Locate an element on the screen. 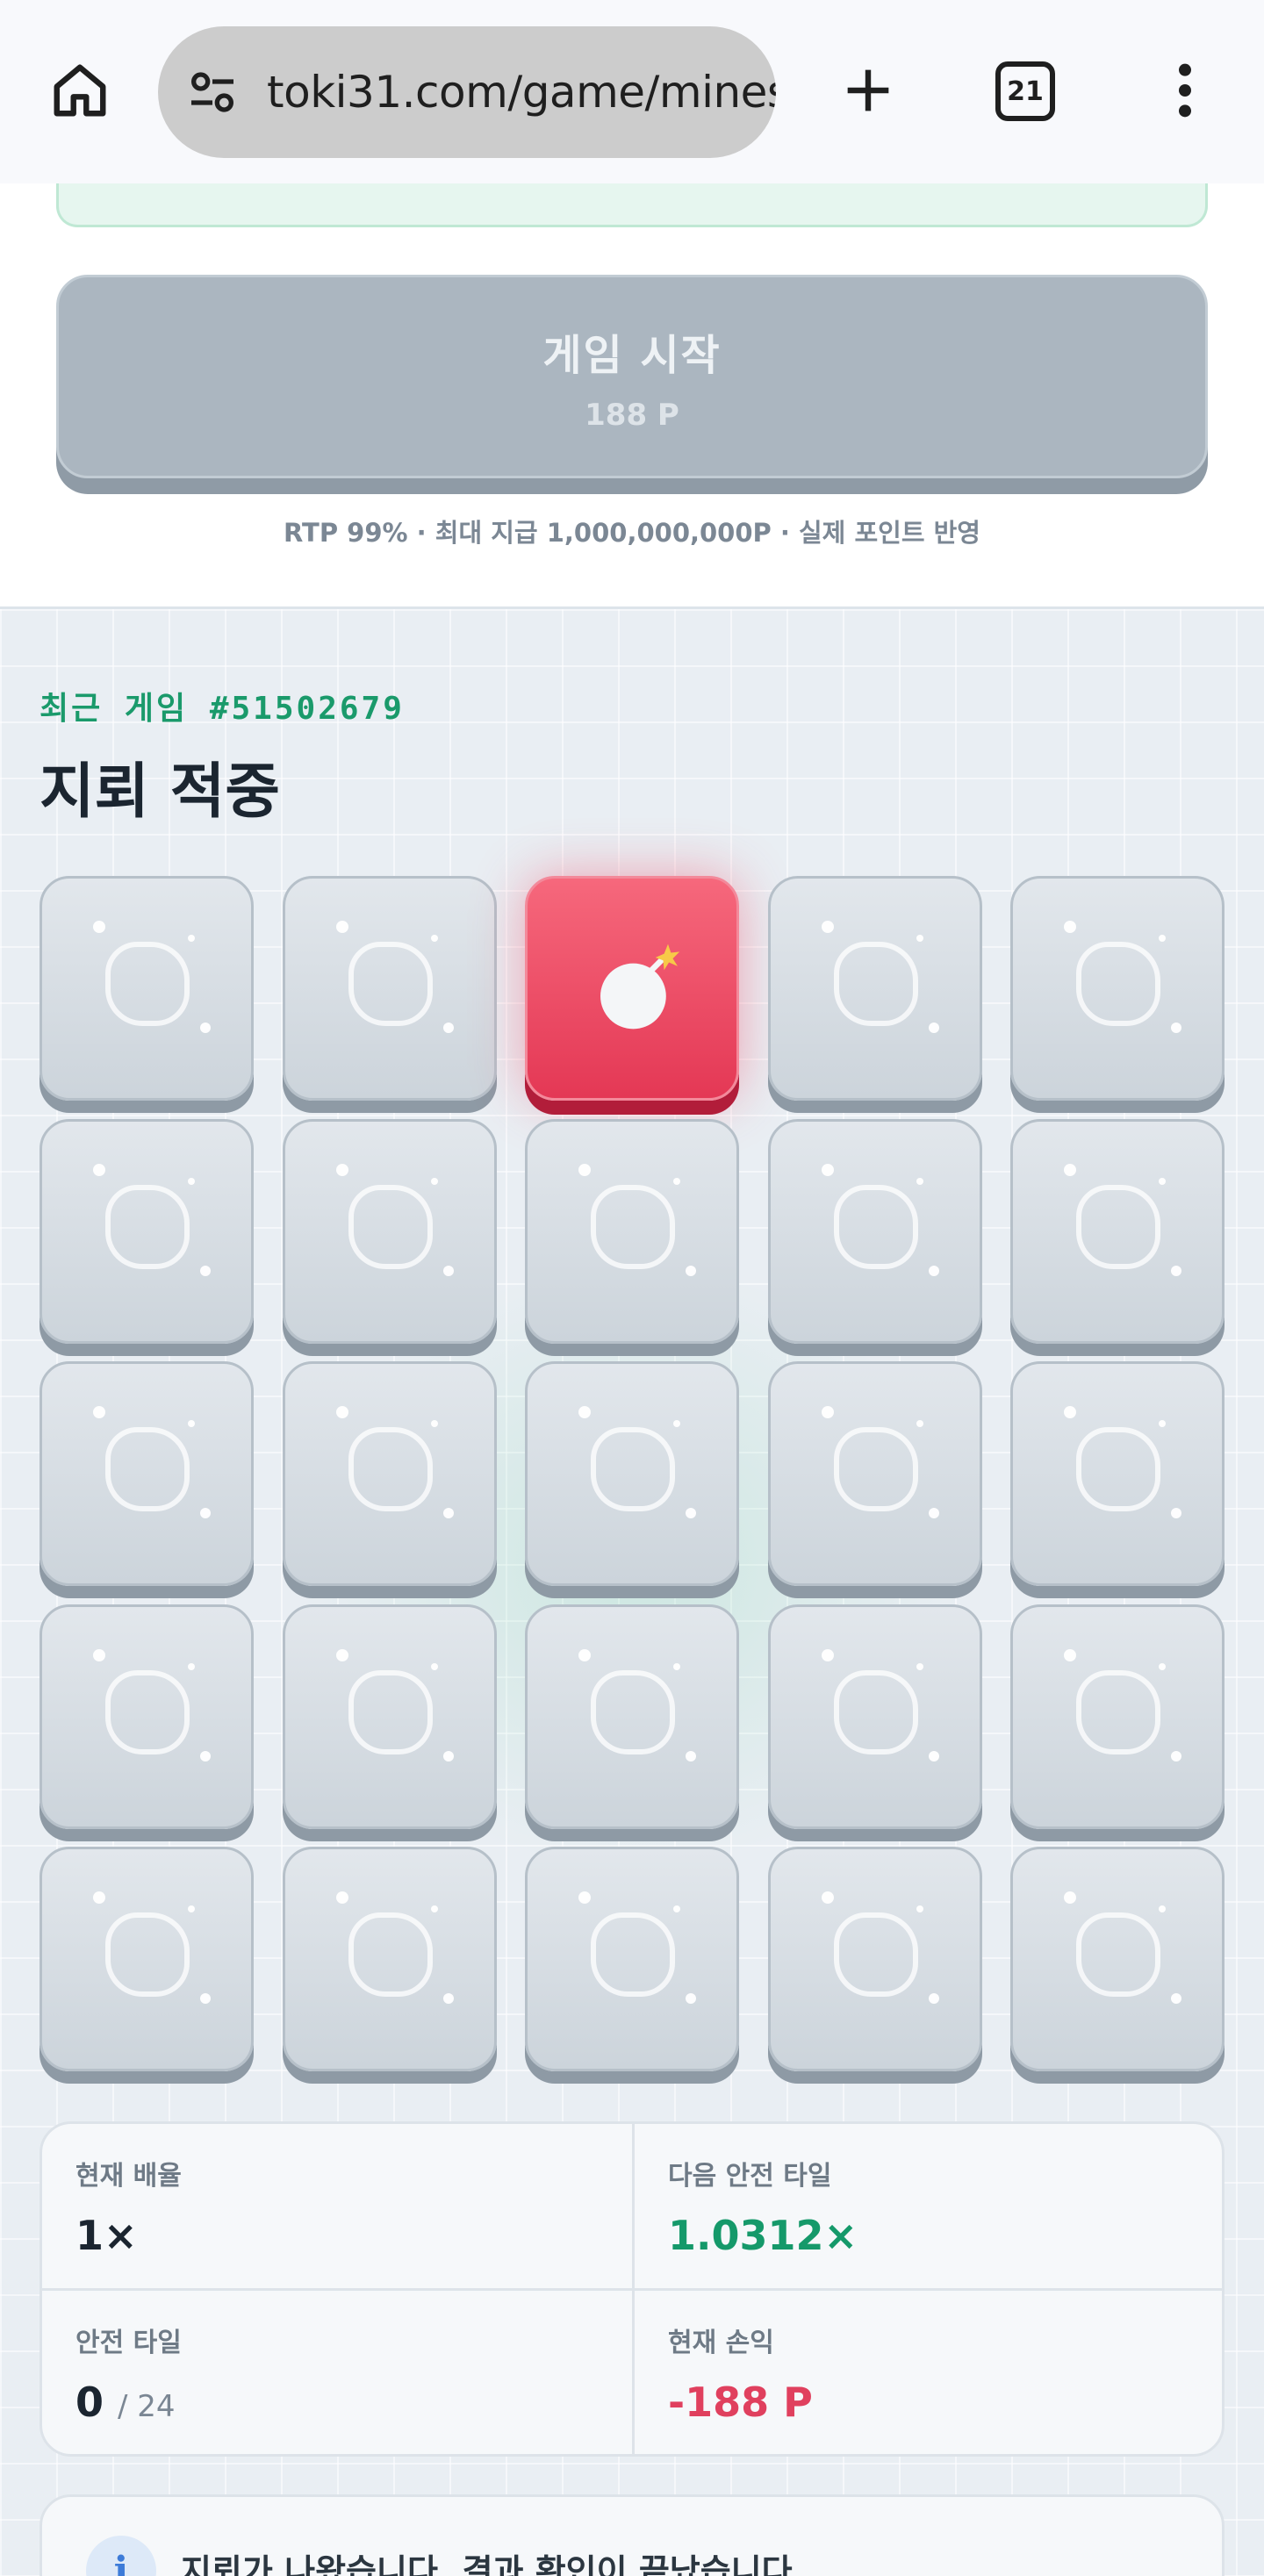 The width and height of the screenshot is (1264, 2576). tab-switcher-icon: 21 is located at coordinates (1025, 91).